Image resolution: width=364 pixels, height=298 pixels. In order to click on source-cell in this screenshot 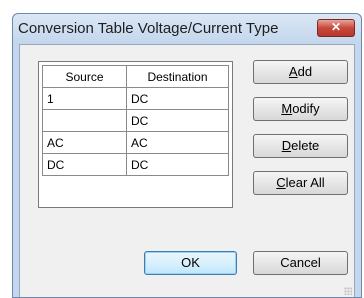, I will do `click(84, 120)`.